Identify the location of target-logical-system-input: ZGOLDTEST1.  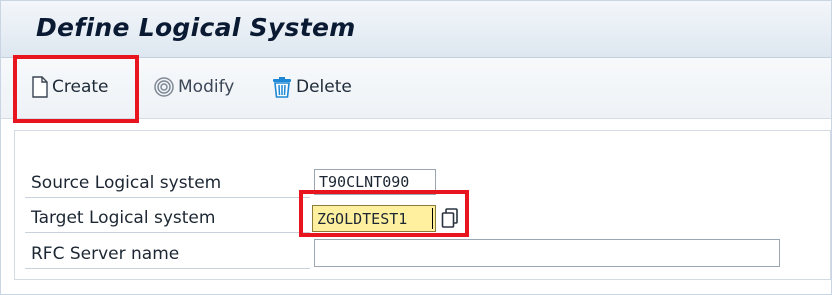
(374, 218).